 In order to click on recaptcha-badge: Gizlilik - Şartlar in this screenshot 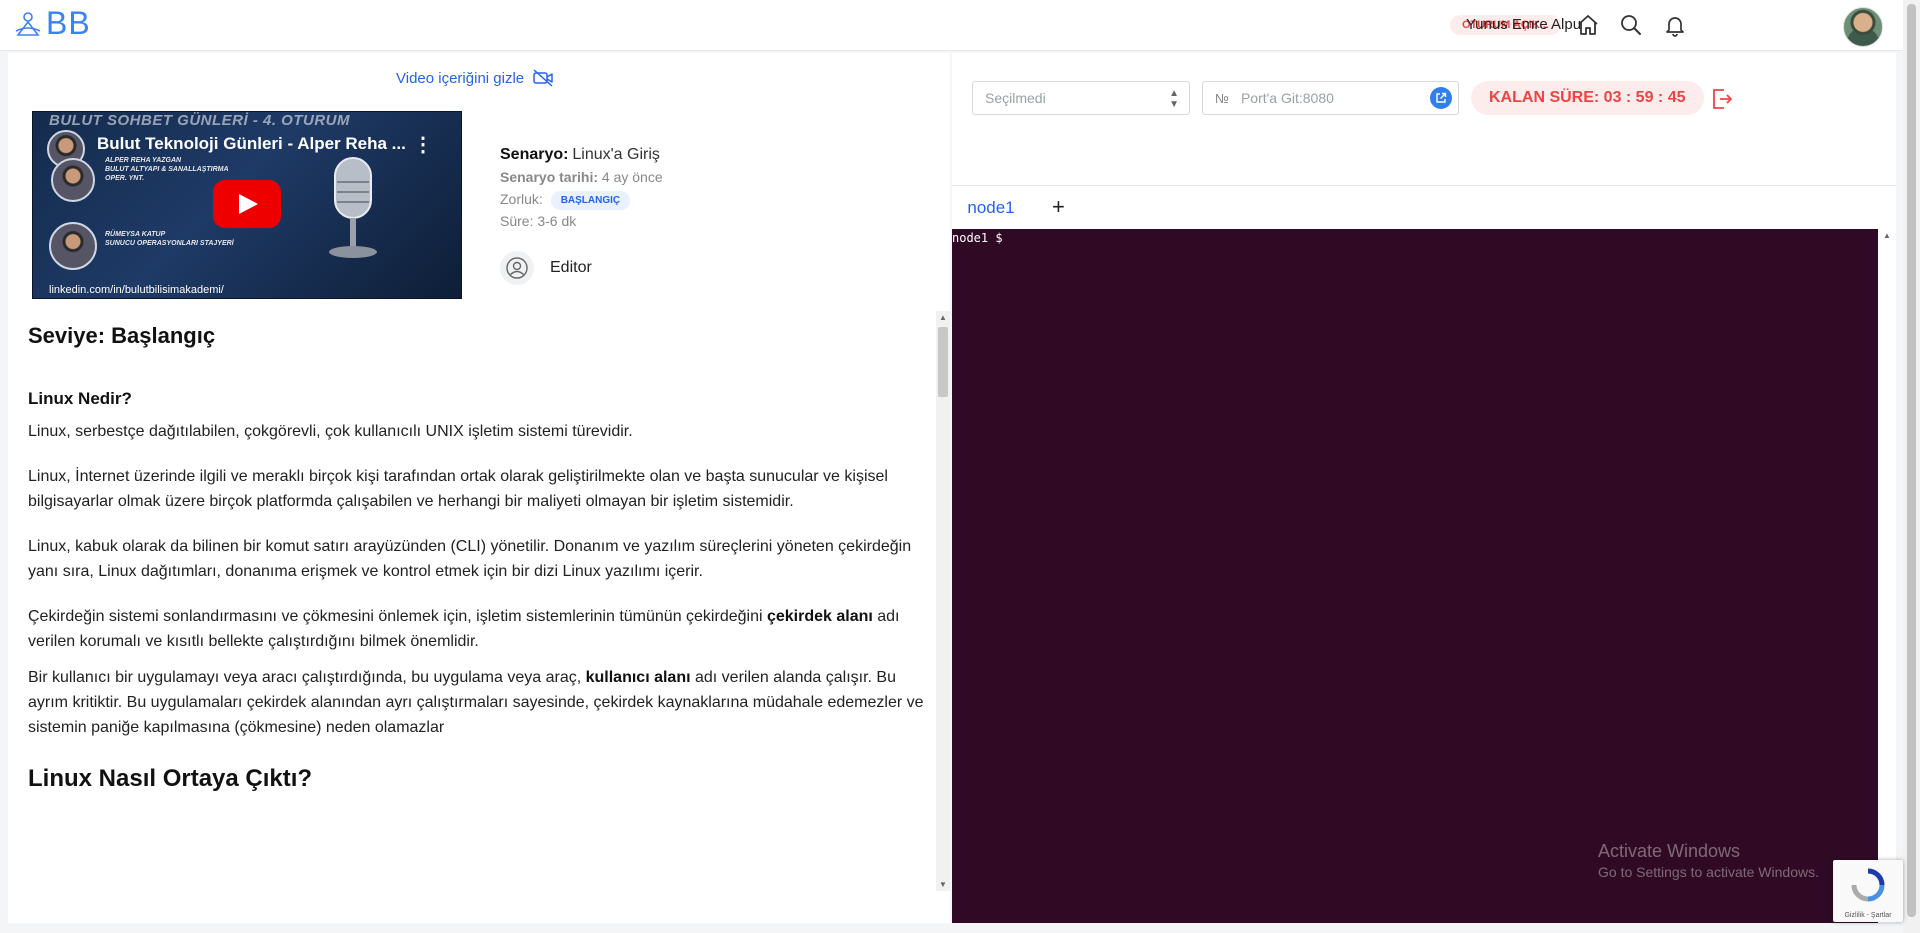, I will do `click(1868, 891)`.